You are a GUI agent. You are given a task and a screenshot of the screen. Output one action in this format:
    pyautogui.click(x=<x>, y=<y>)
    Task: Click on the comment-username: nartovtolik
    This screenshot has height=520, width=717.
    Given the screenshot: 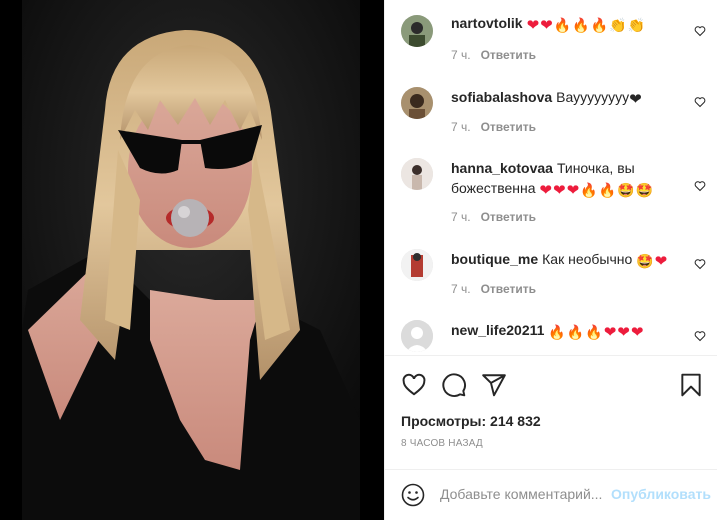 What is the action you would take?
    pyautogui.click(x=487, y=23)
    